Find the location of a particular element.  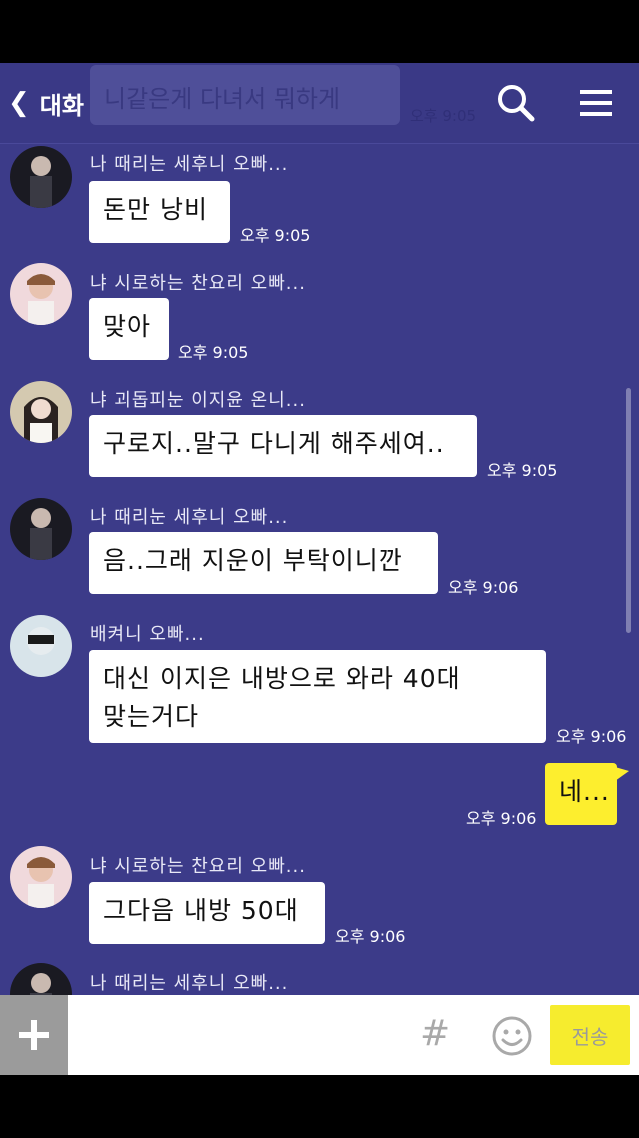

send-button: 전송 is located at coordinates (590, 1035).